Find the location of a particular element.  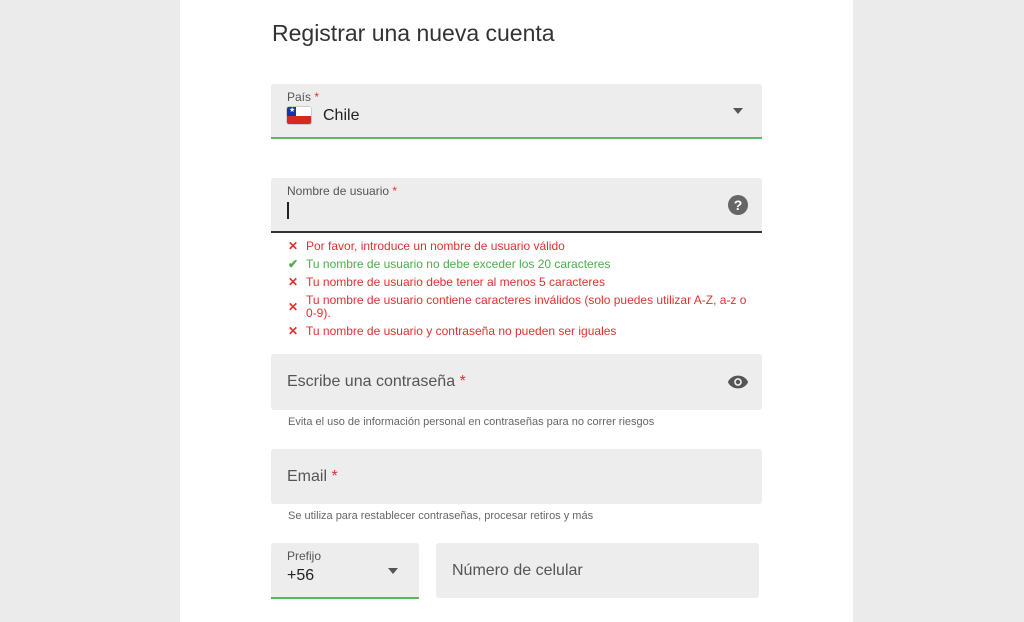

password-placeholder: Escribe una contraseña * is located at coordinates (376, 381).